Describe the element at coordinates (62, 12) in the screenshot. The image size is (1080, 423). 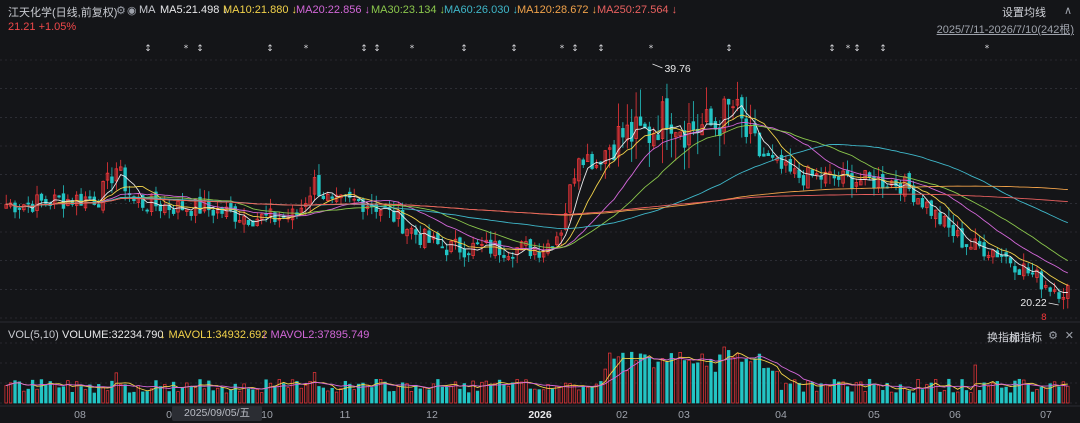
I see `stock-title: 江天化学(日线,前复权)` at that location.